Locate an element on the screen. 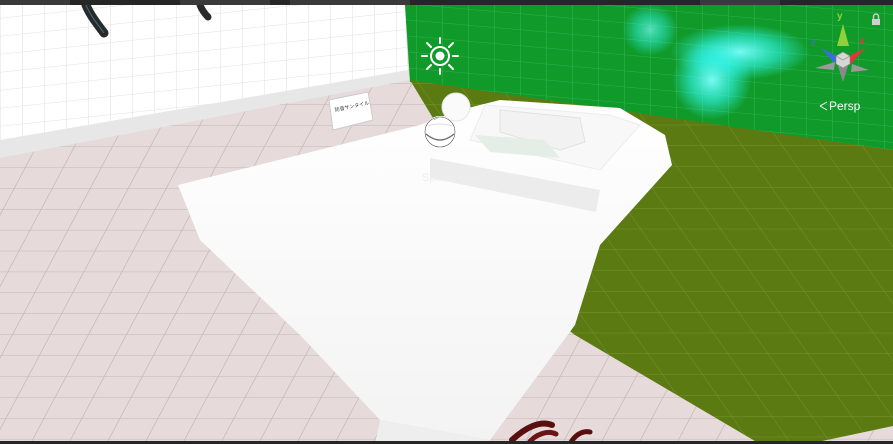  gizmo-axis-y-label: y is located at coordinates (840, 17).